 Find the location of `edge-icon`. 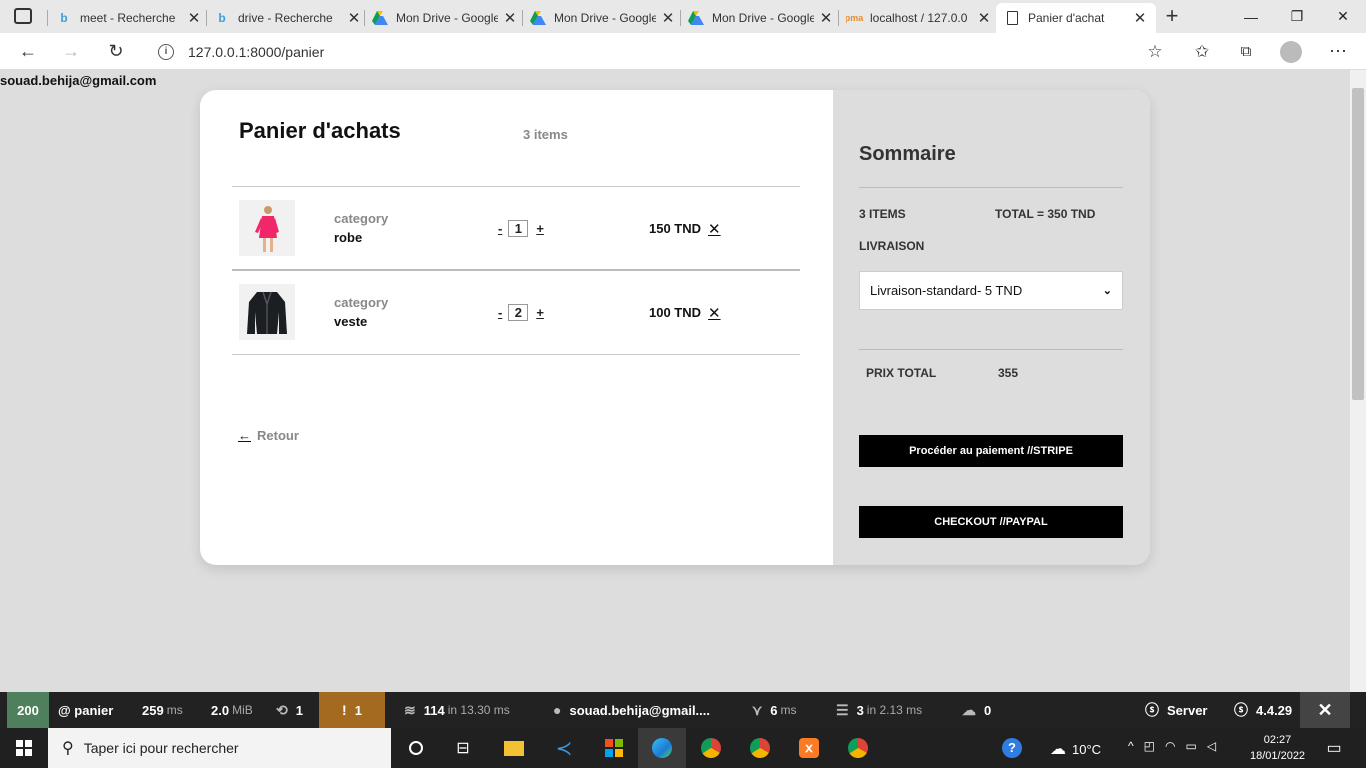

edge-icon is located at coordinates (662, 748).